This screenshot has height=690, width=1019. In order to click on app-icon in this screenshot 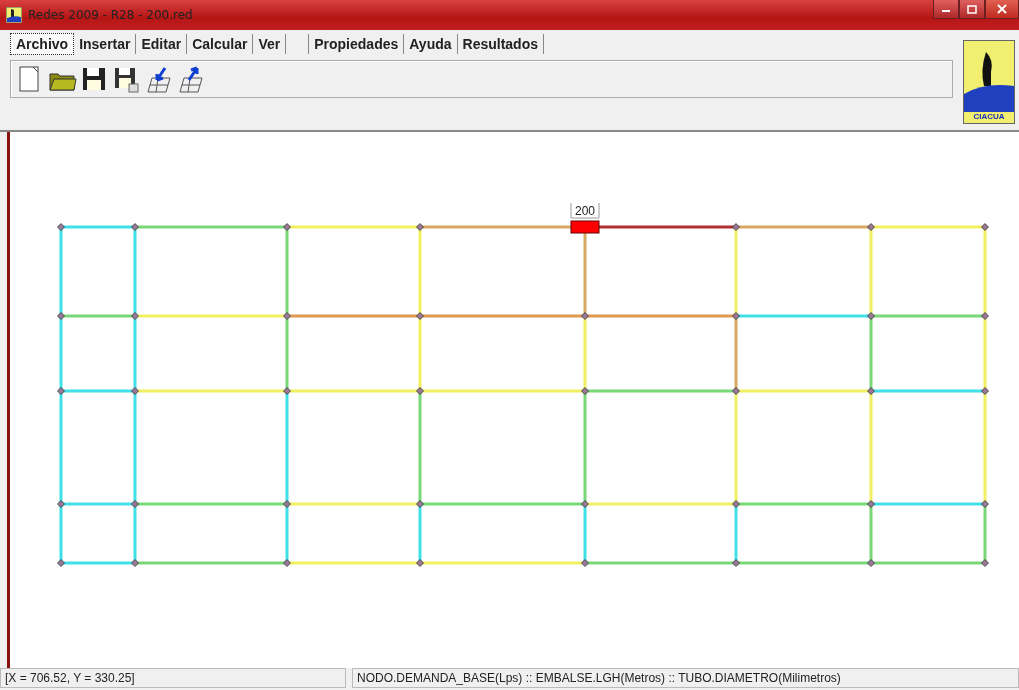, I will do `click(14, 15)`.